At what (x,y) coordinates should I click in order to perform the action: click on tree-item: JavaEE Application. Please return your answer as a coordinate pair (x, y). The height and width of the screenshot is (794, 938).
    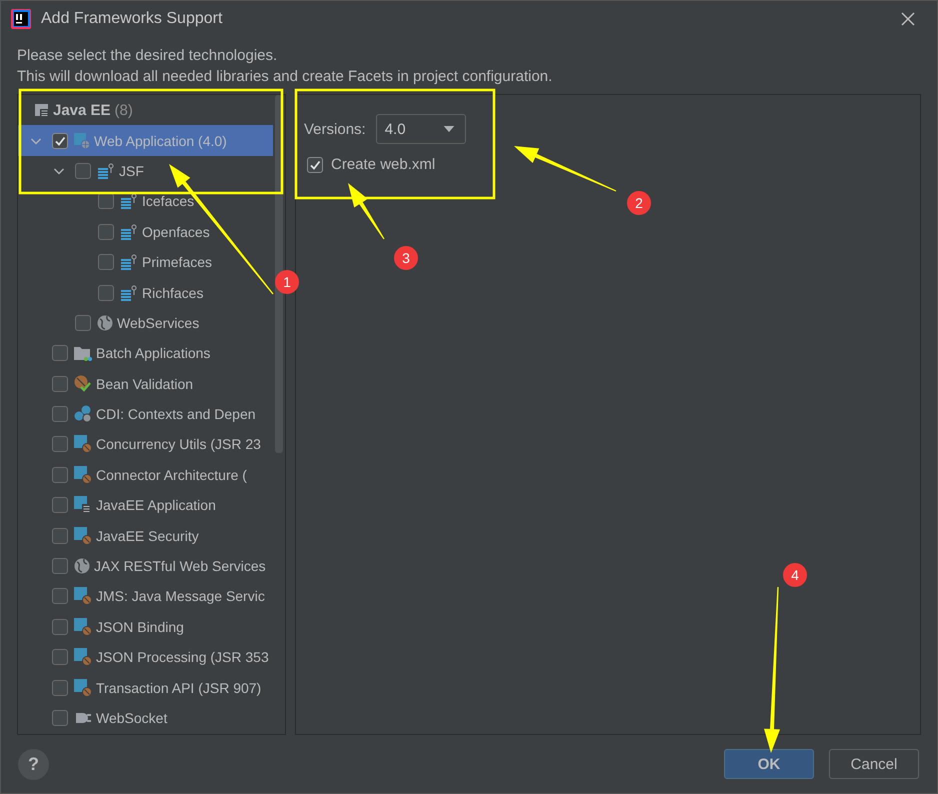
    Looking at the image, I should click on (145, 505).